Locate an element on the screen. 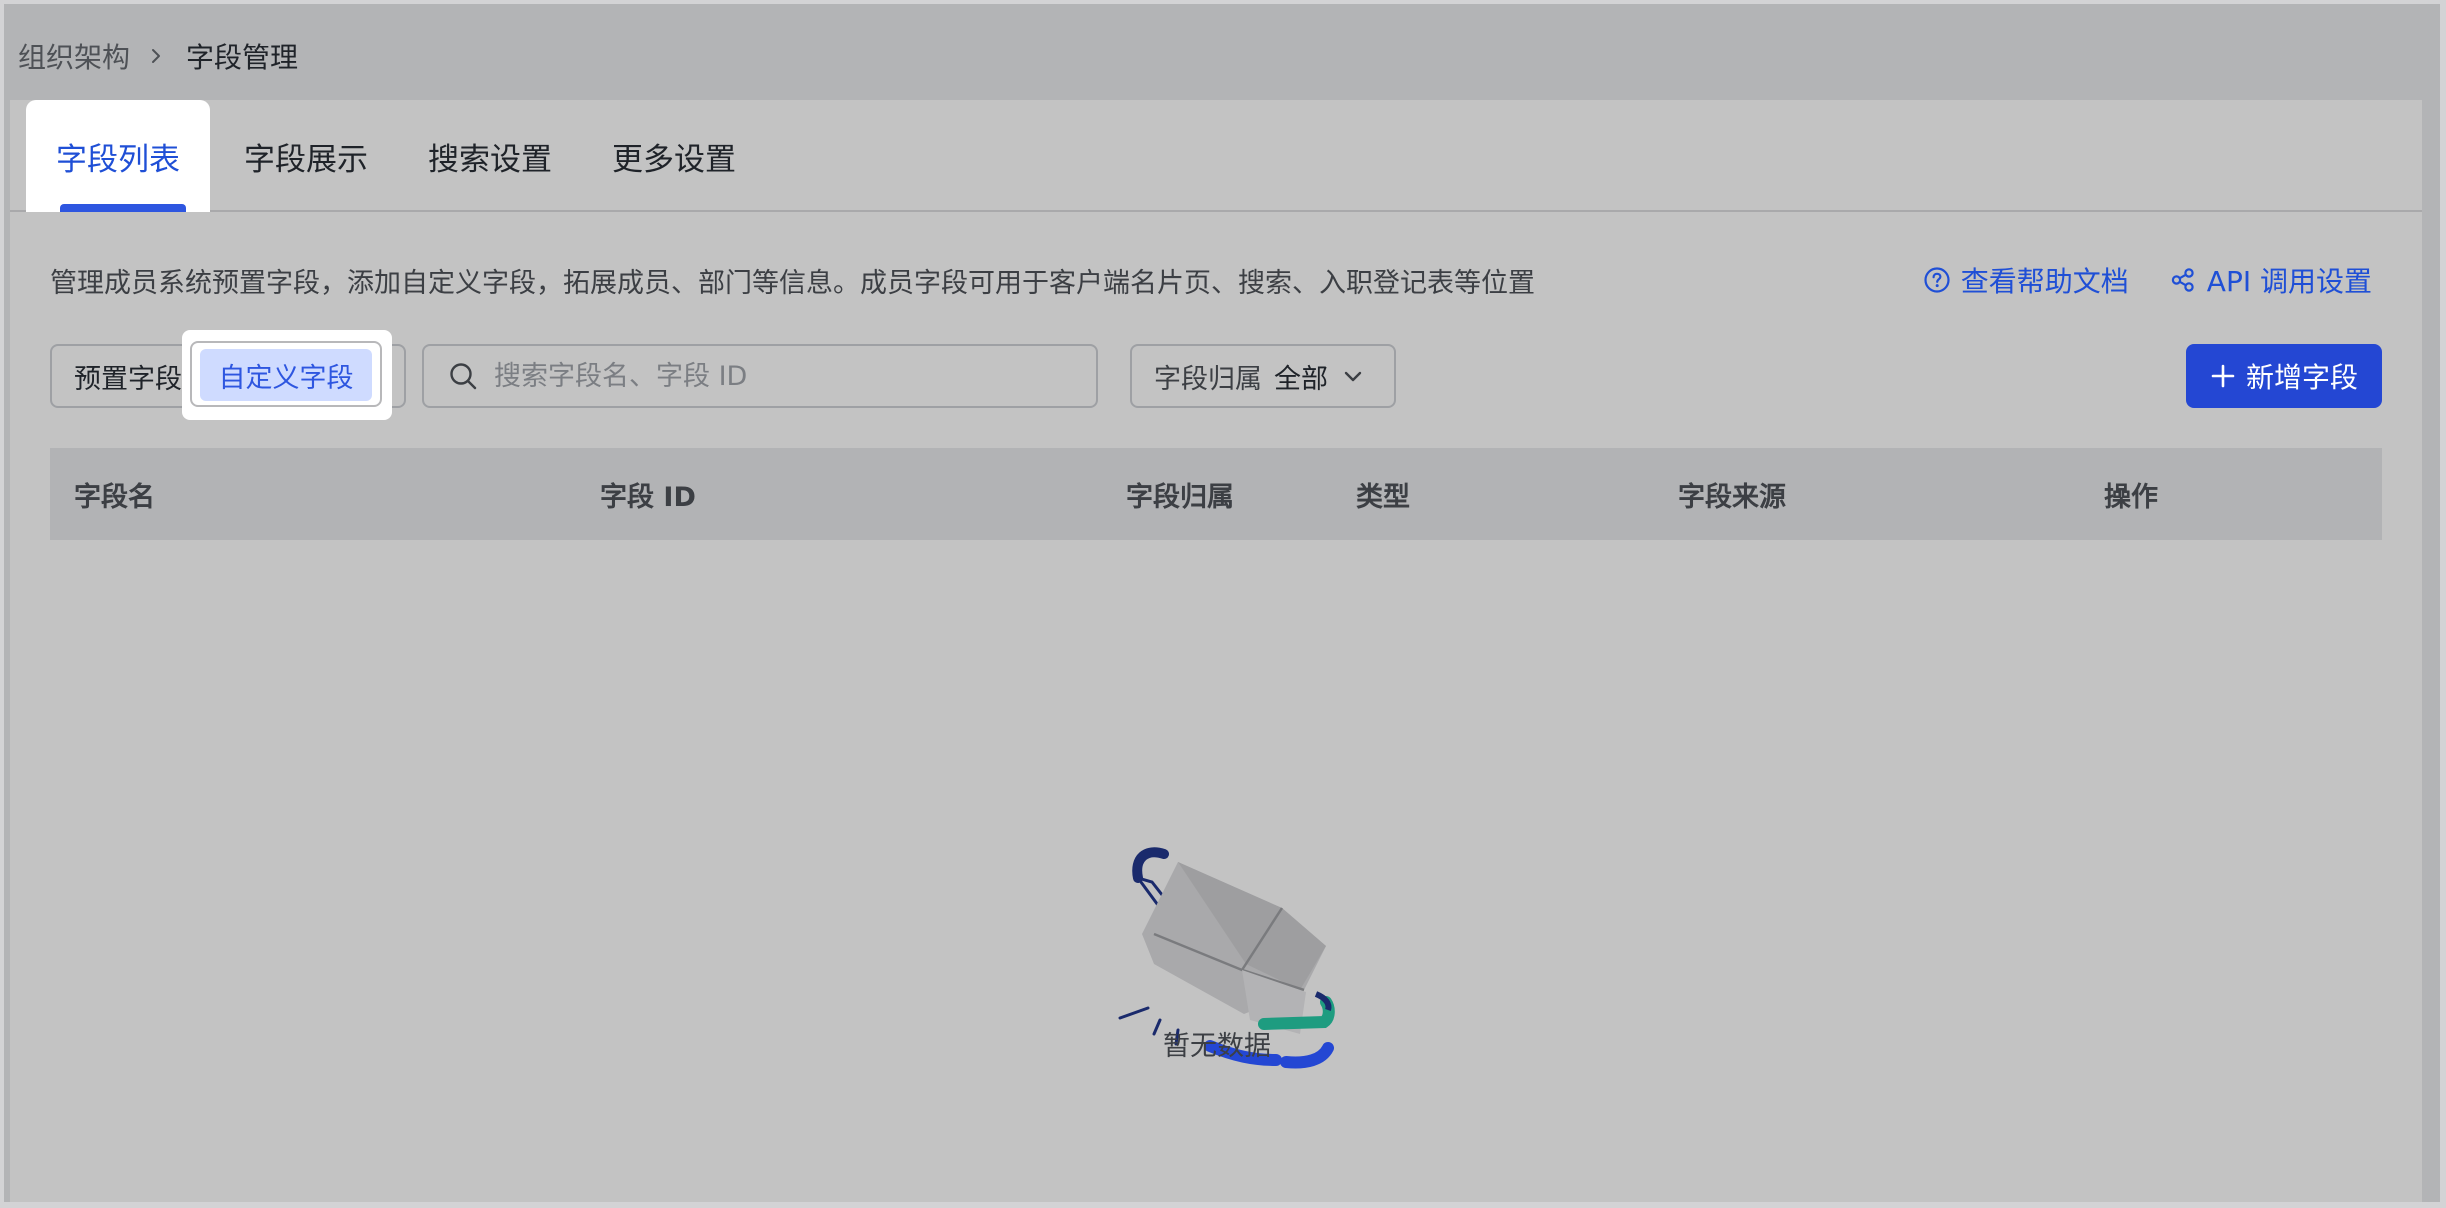 Image resolution: width=2446 pixels, height=1208 pixels. chevron-right-icon is located at coordinates (156, 56).